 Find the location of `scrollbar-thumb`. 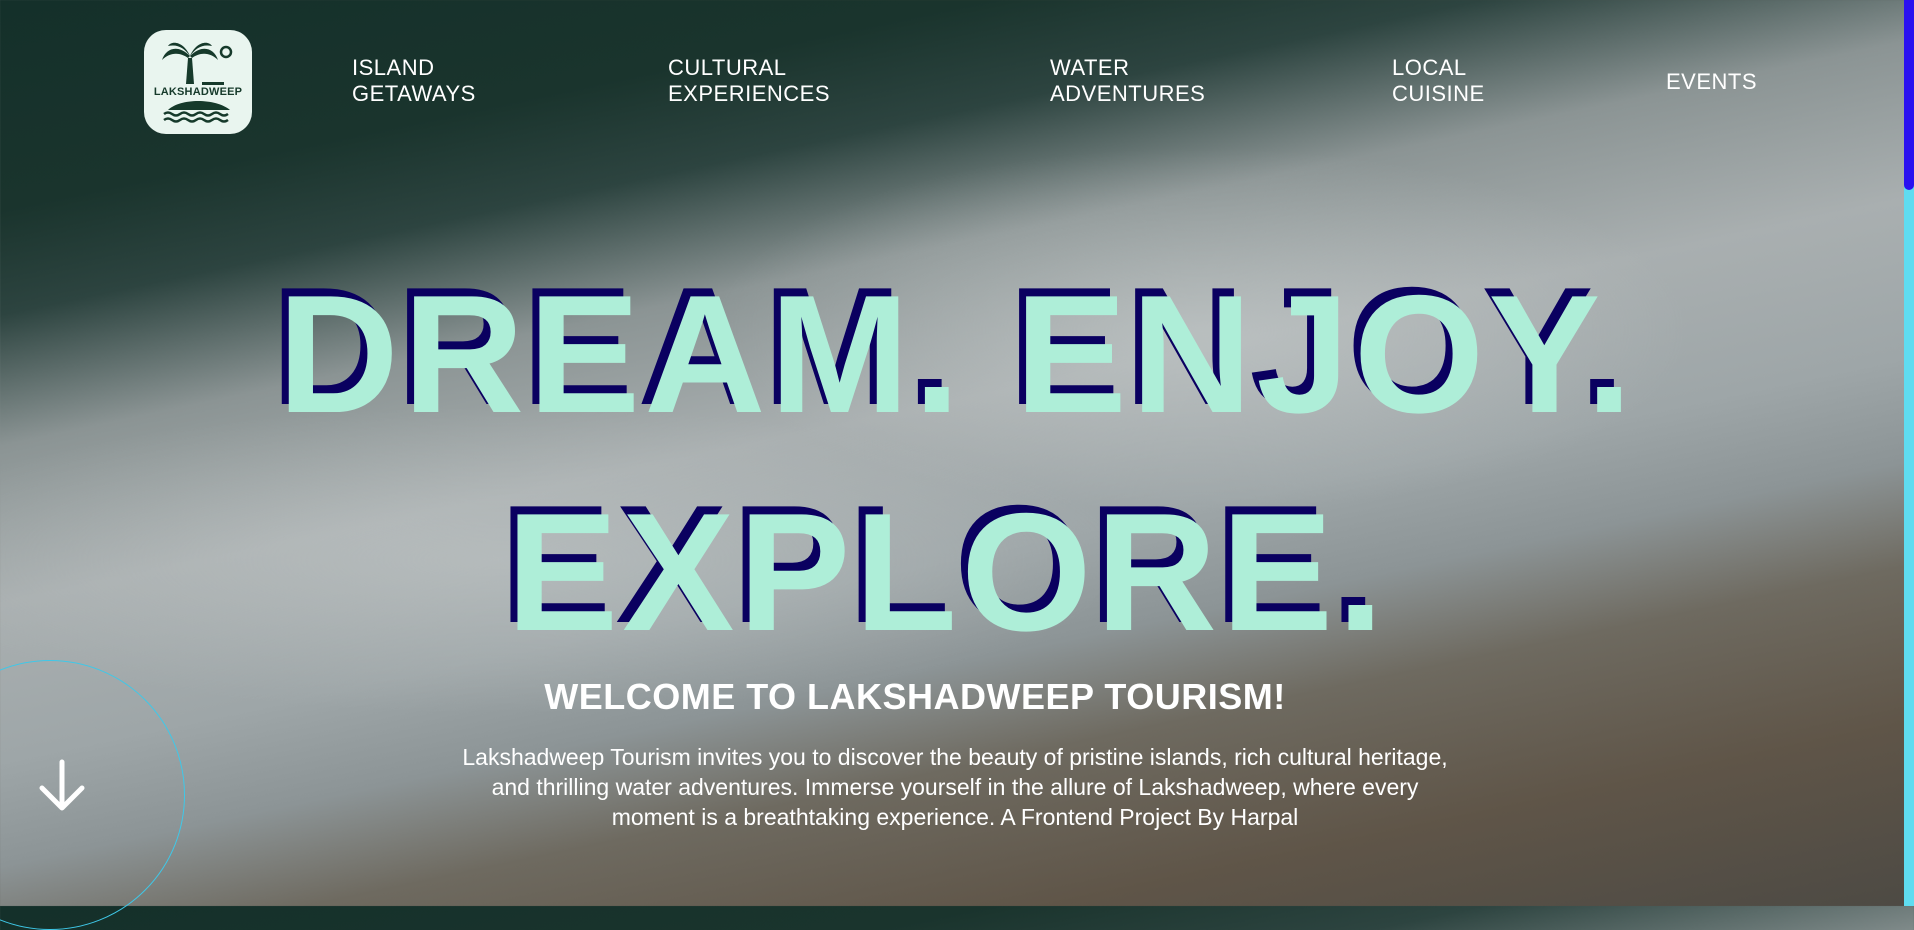

scrollbar-thumb is located at coordinates (1909, 95).